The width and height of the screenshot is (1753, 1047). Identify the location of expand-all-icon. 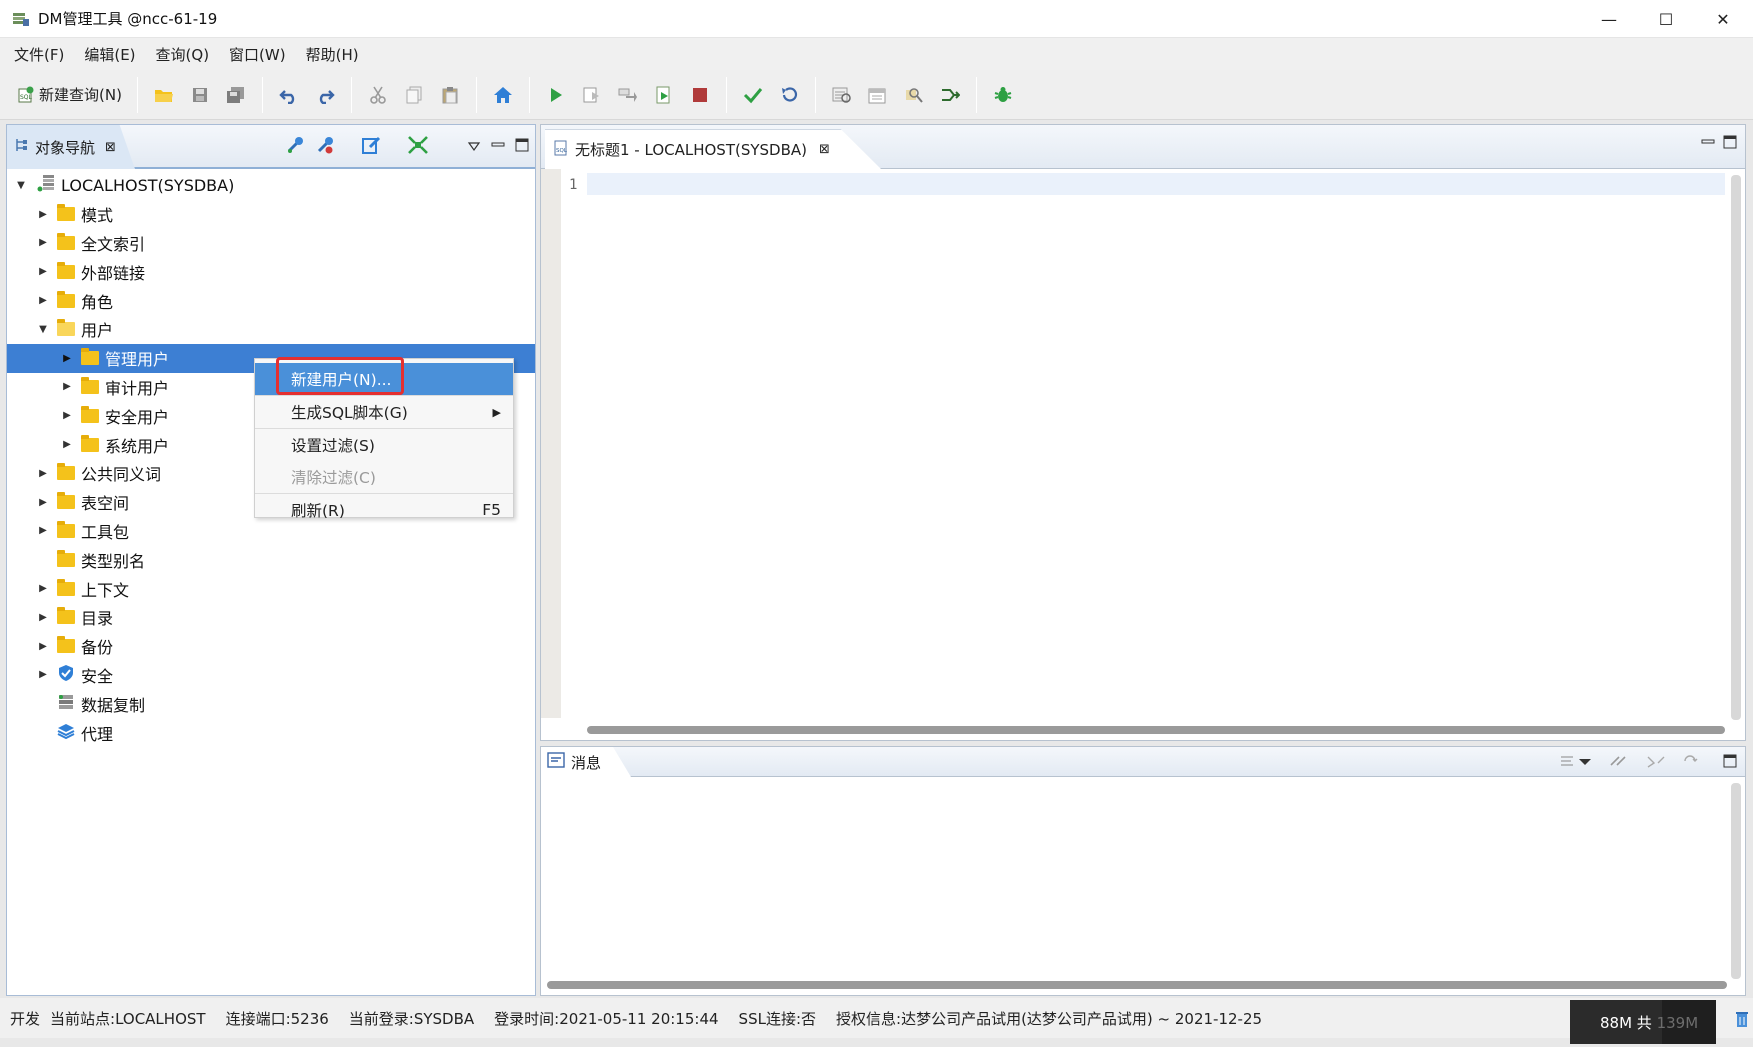
(418, 147).